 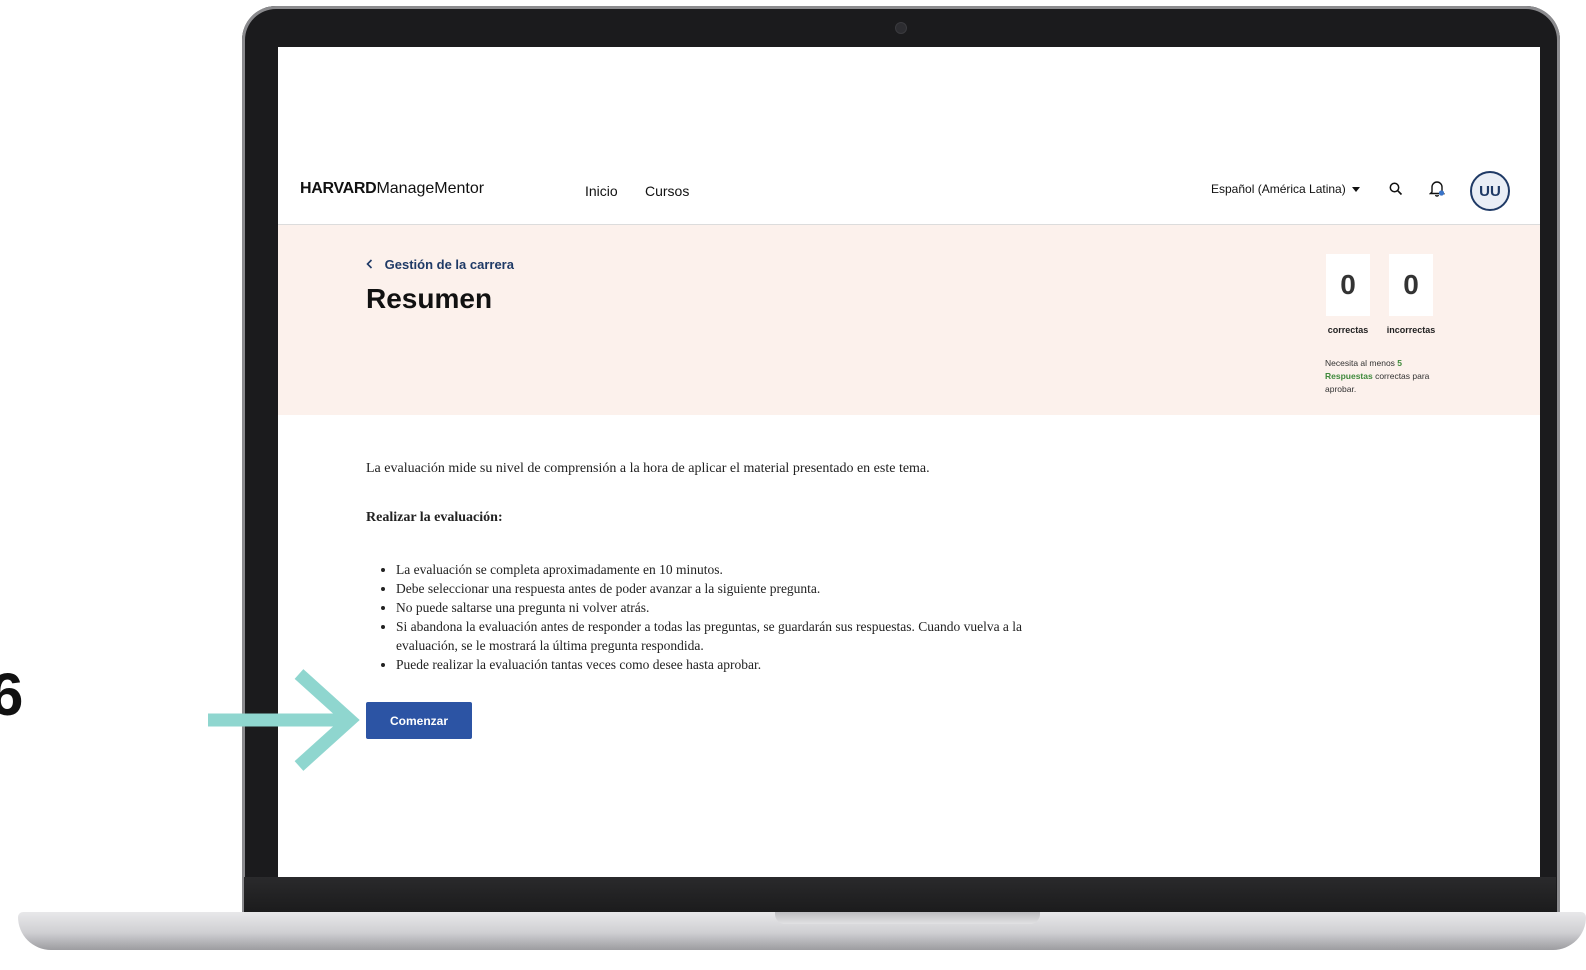 What do you see at coordinates (1411, 285) in the screenshot?
I see `incorrect-count: 0` at bounding box center [1411, 285].